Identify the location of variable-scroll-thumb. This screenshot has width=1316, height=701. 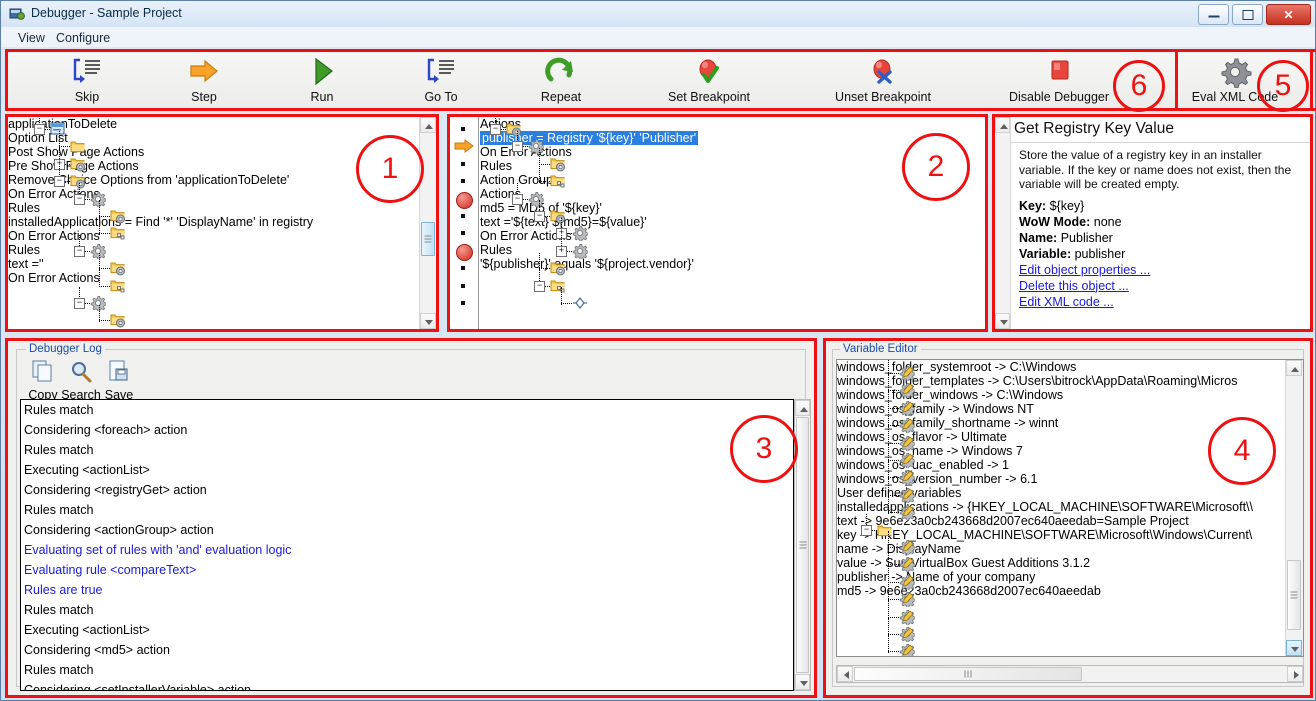
(1294, 595).